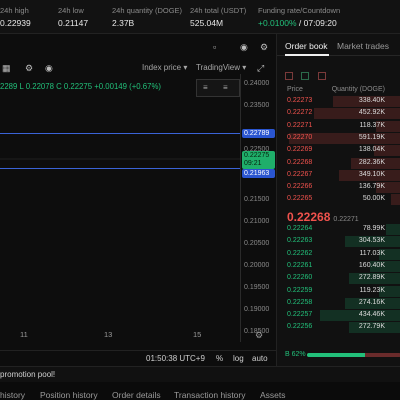 The width and height of the screenshot is (400, 400). What do you see at coordinates (309, 217) in the screenshot?
I see `last-price-value: 0.22268` at bounding box center [309, 217].